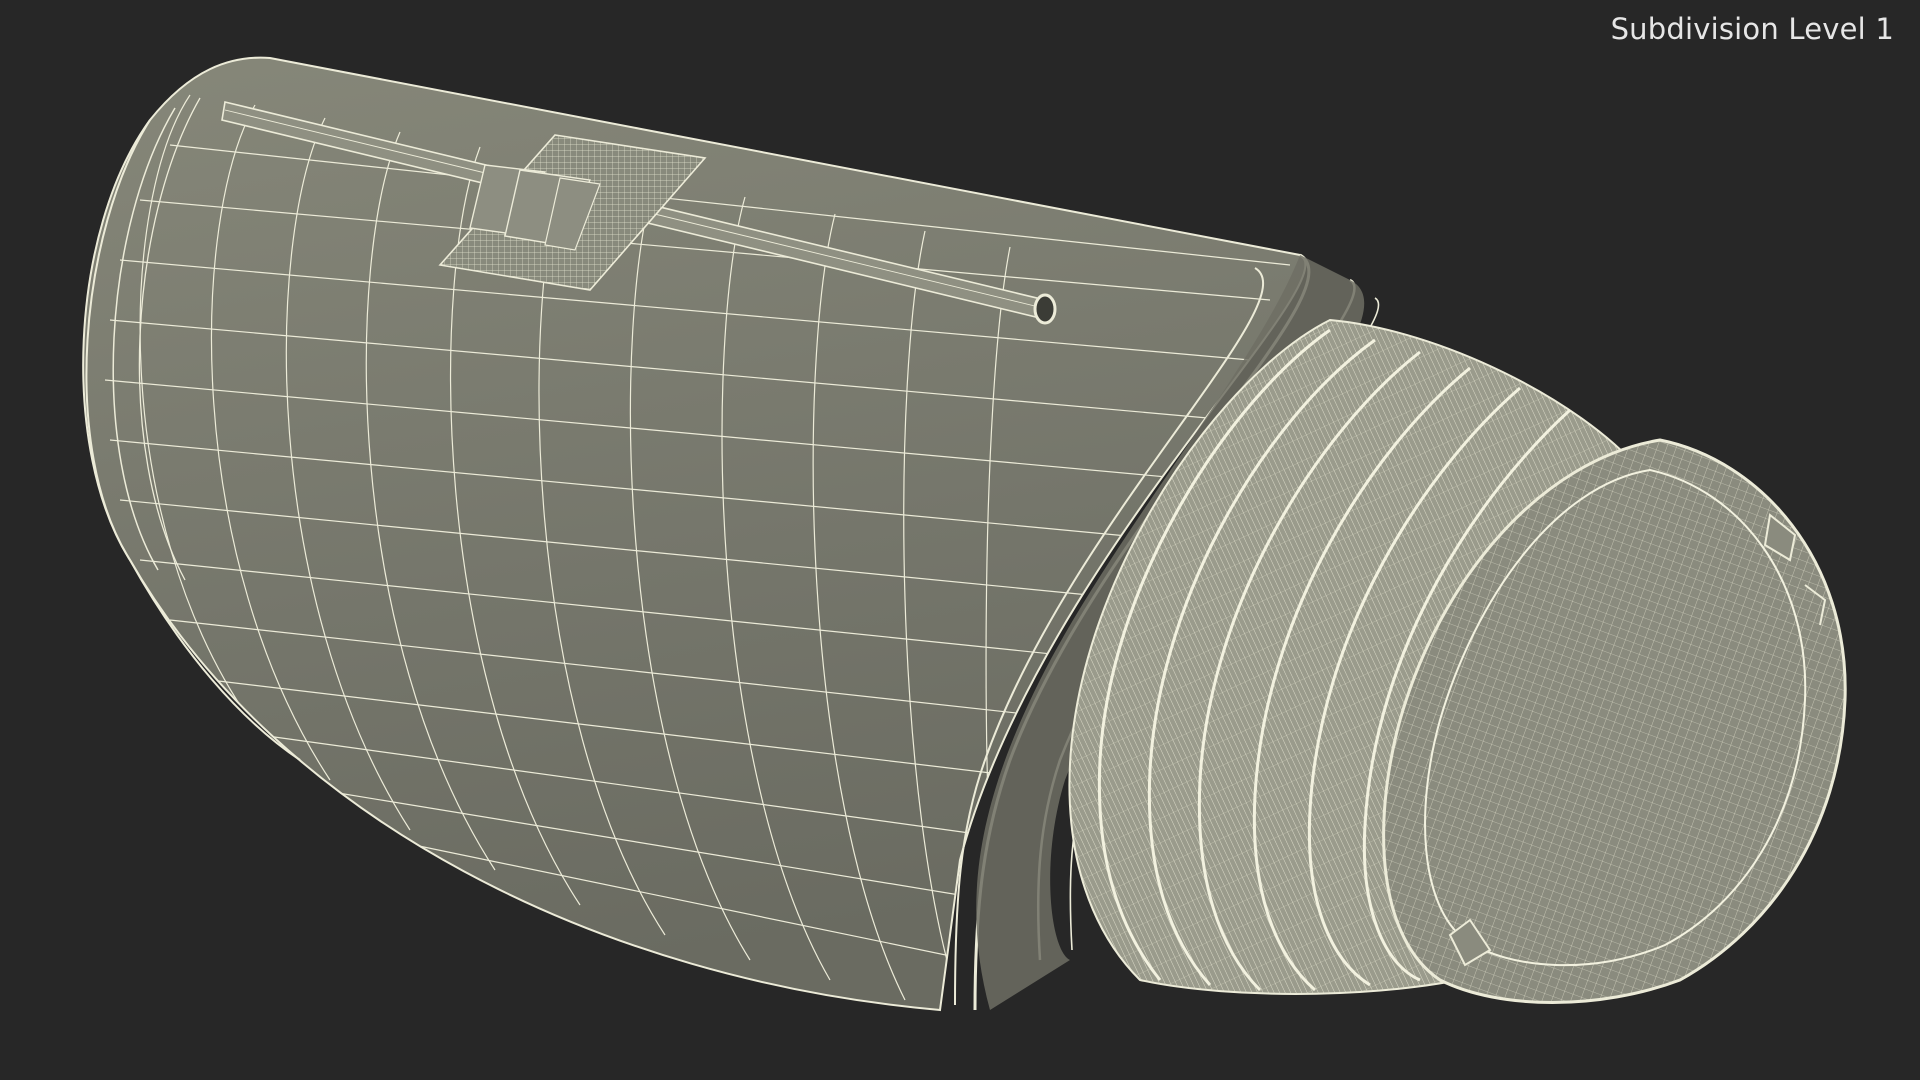 The image size is (1920, 1080). What do you see at coordinates (1752, 29) in the screenshot?
I see `subdivision-level-label: Subdivision Level 1` at bounding box center [1752, 29].